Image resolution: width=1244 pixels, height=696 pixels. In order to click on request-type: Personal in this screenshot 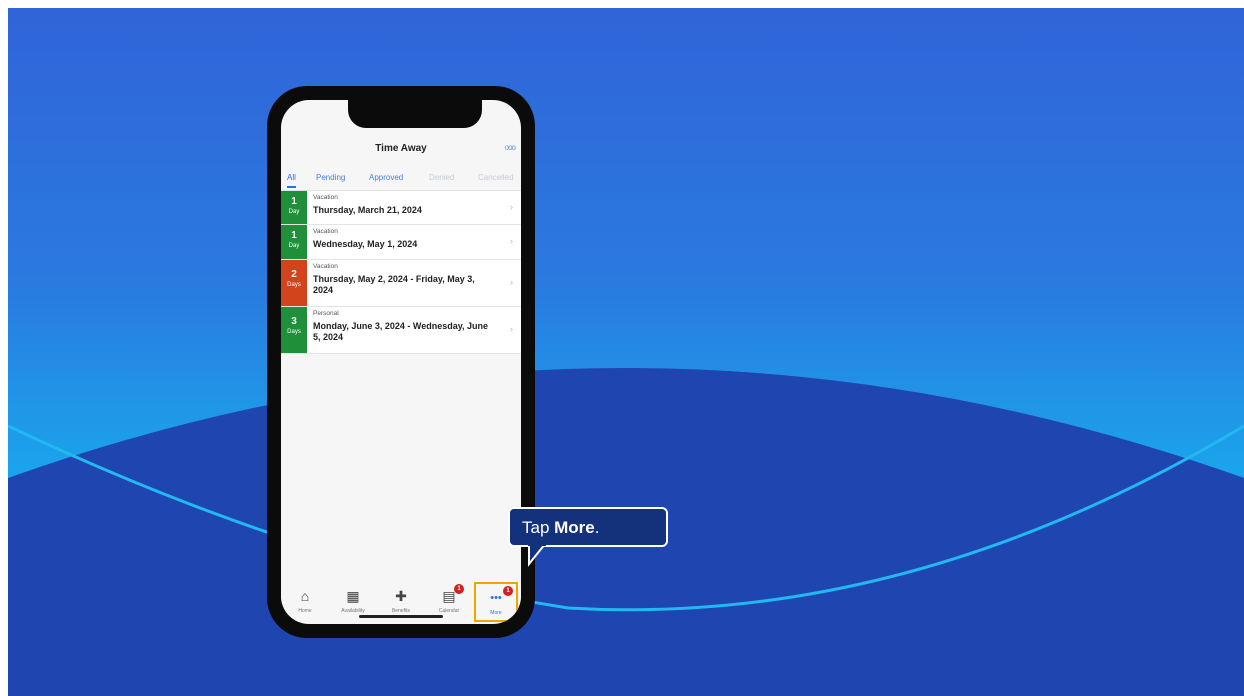, I will do `click(326, 313)`.